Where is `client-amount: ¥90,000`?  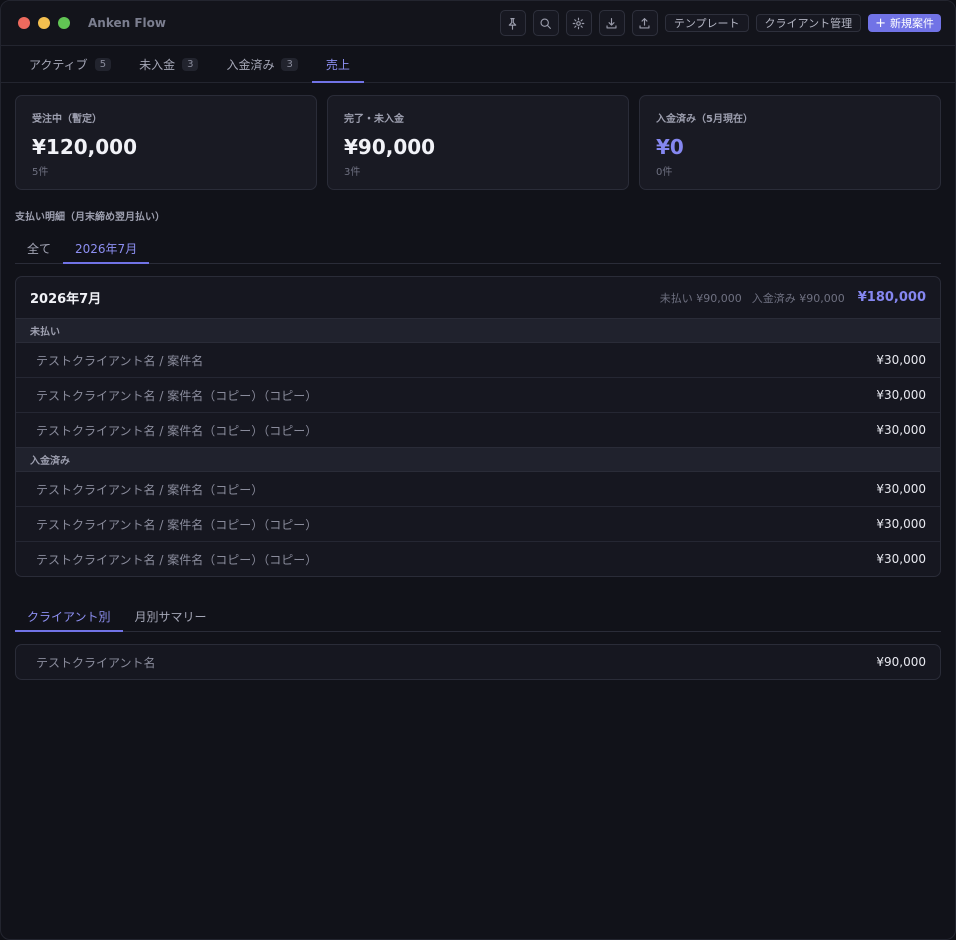
client-amount: ¥90,000 is located at coordinates (901, 662).